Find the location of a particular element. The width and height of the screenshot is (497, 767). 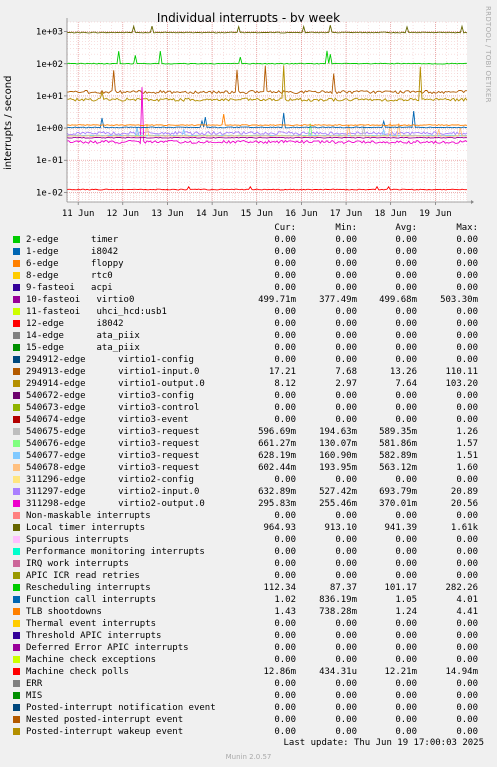

legend-max: 4.41 is located at coordinates (467, 612).